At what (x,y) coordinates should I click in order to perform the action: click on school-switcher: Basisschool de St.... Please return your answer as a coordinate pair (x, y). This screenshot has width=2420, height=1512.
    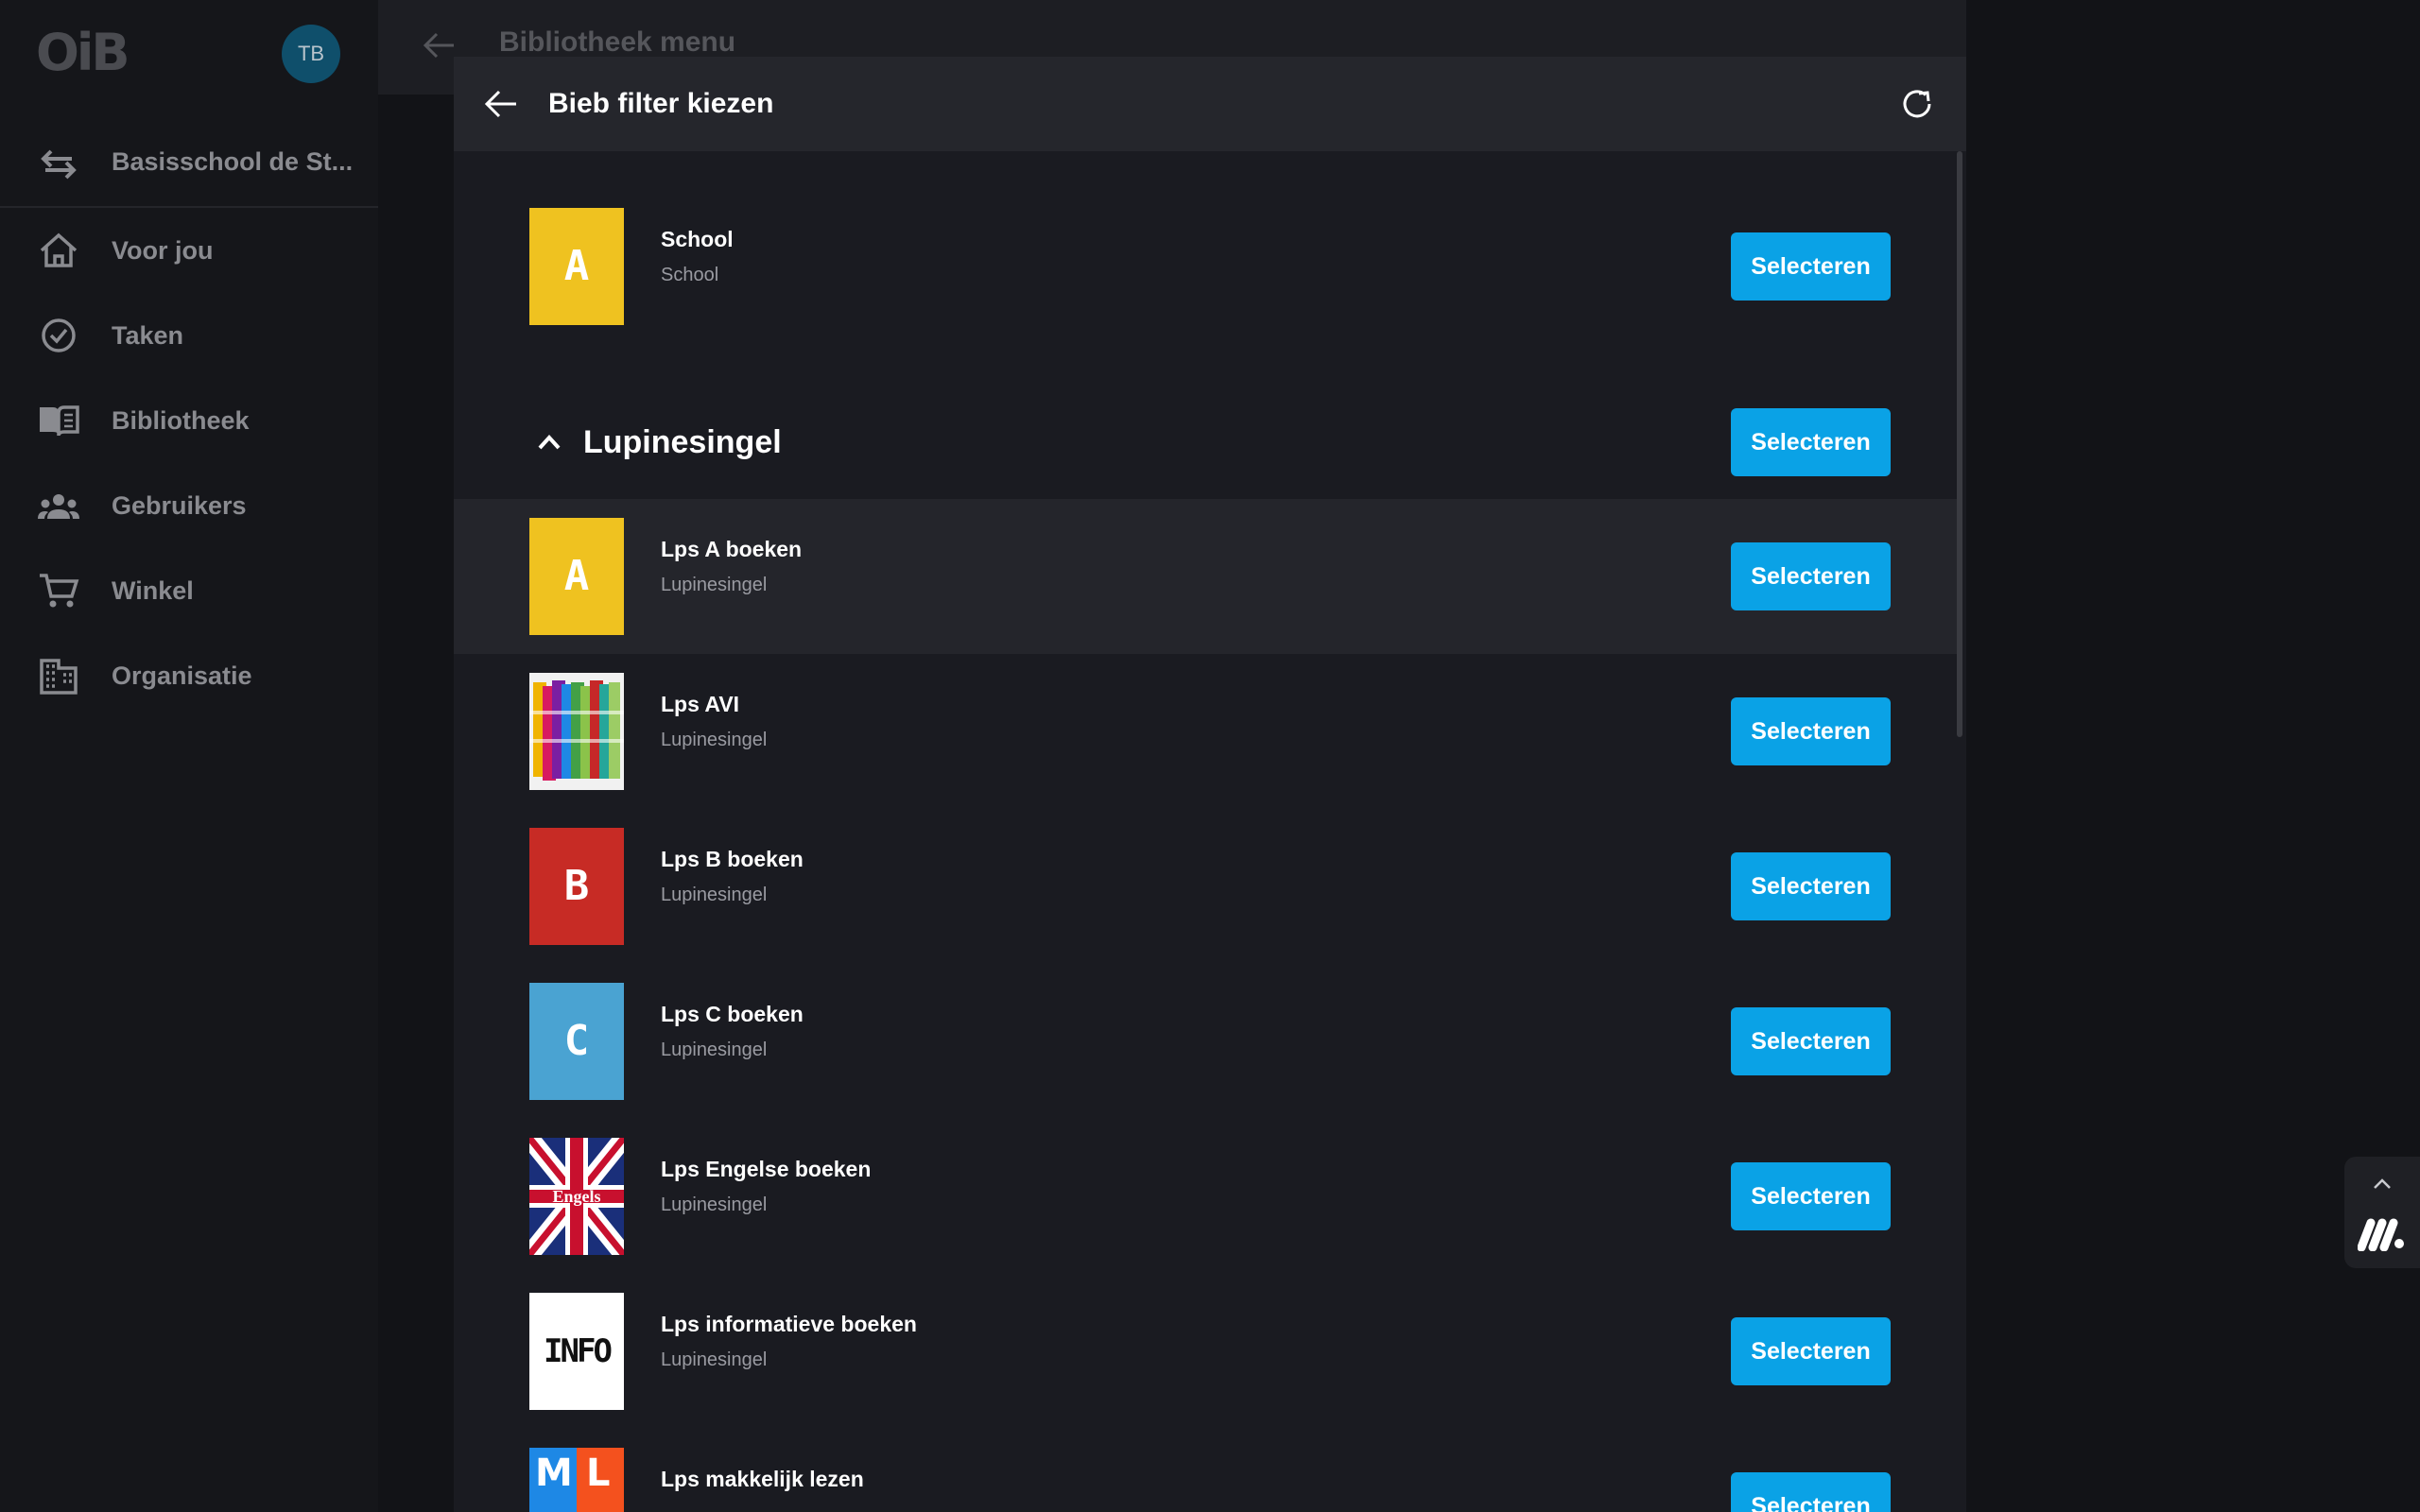
    Looking at the image, I should click on (189, 164).